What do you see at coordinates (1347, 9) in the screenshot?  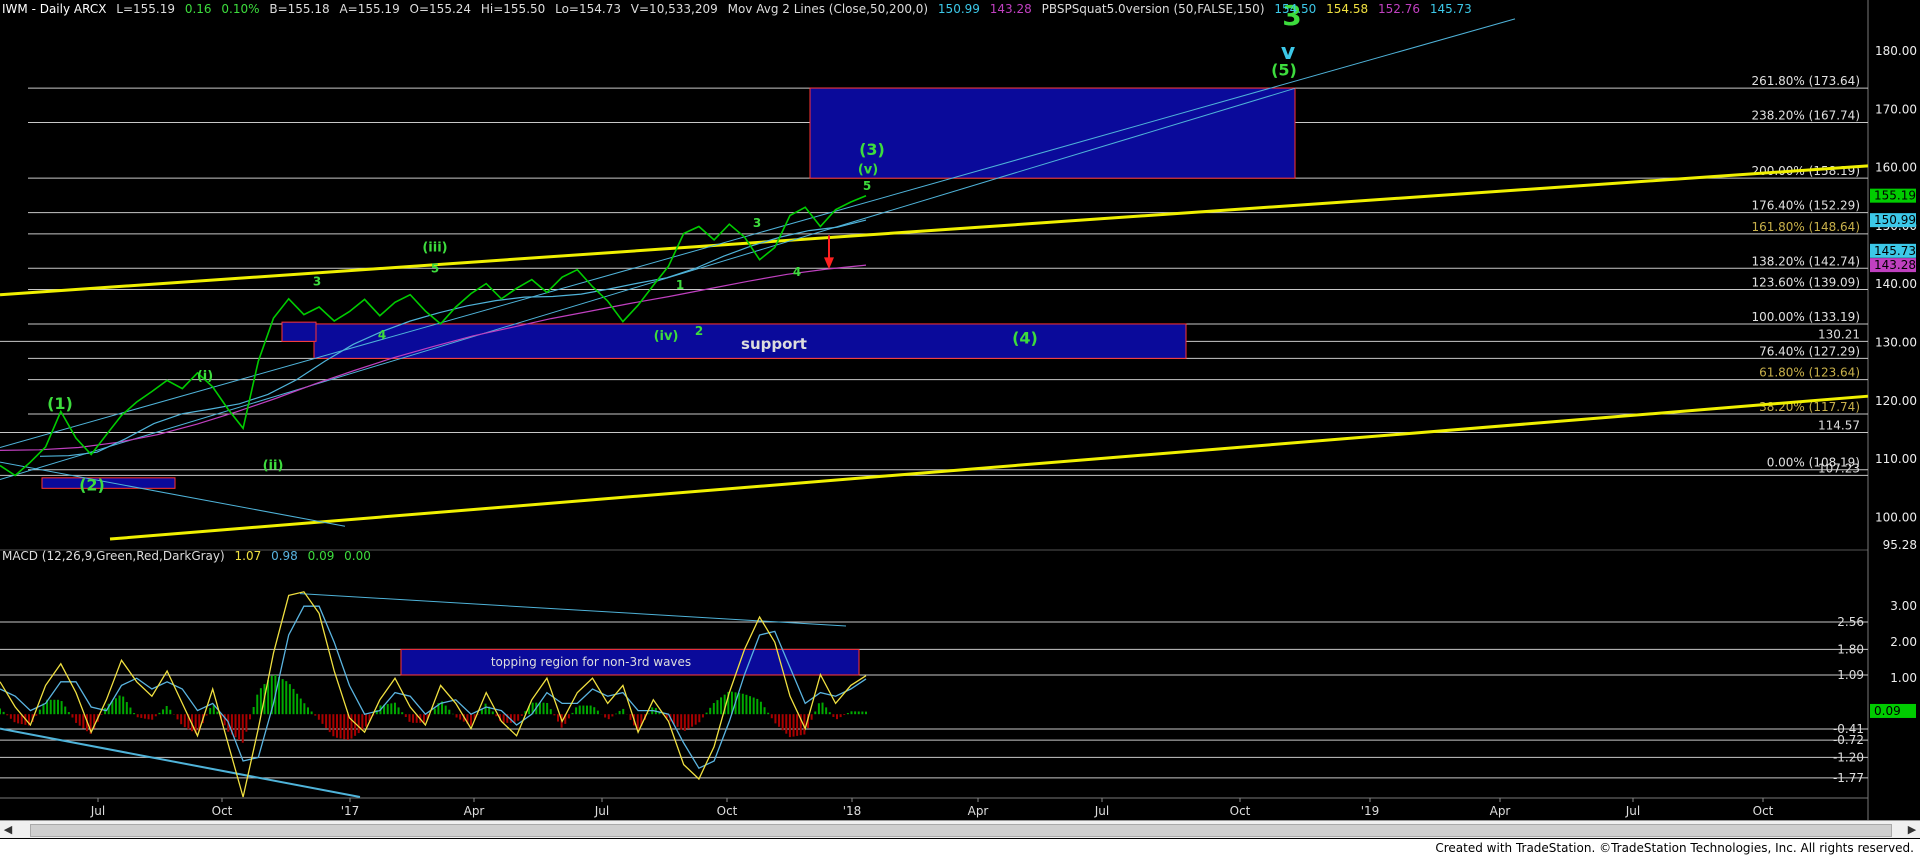 I see `pbs2-value: 154.58` at bounding box center [1347, 9].